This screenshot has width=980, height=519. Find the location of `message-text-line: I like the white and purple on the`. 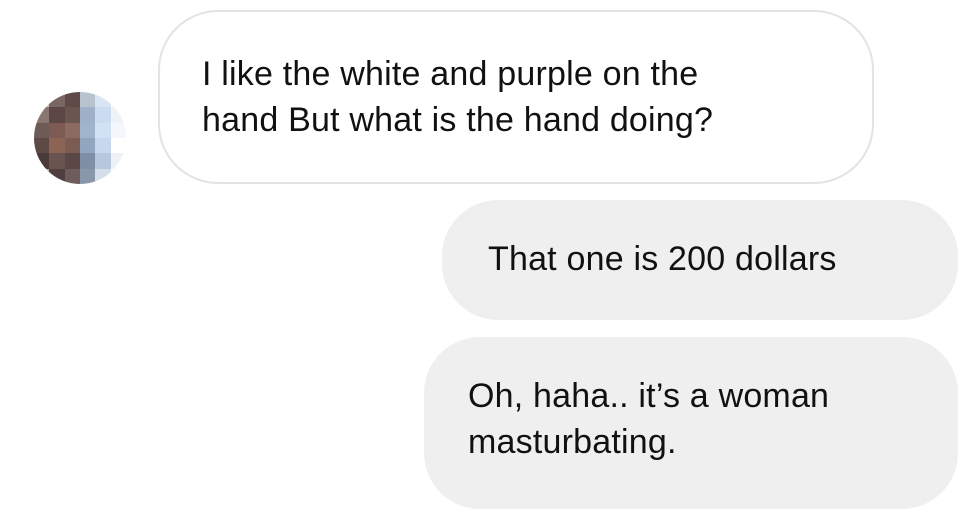

message-text-line: I like the white and purple on the is located at coordinates (450, 74).